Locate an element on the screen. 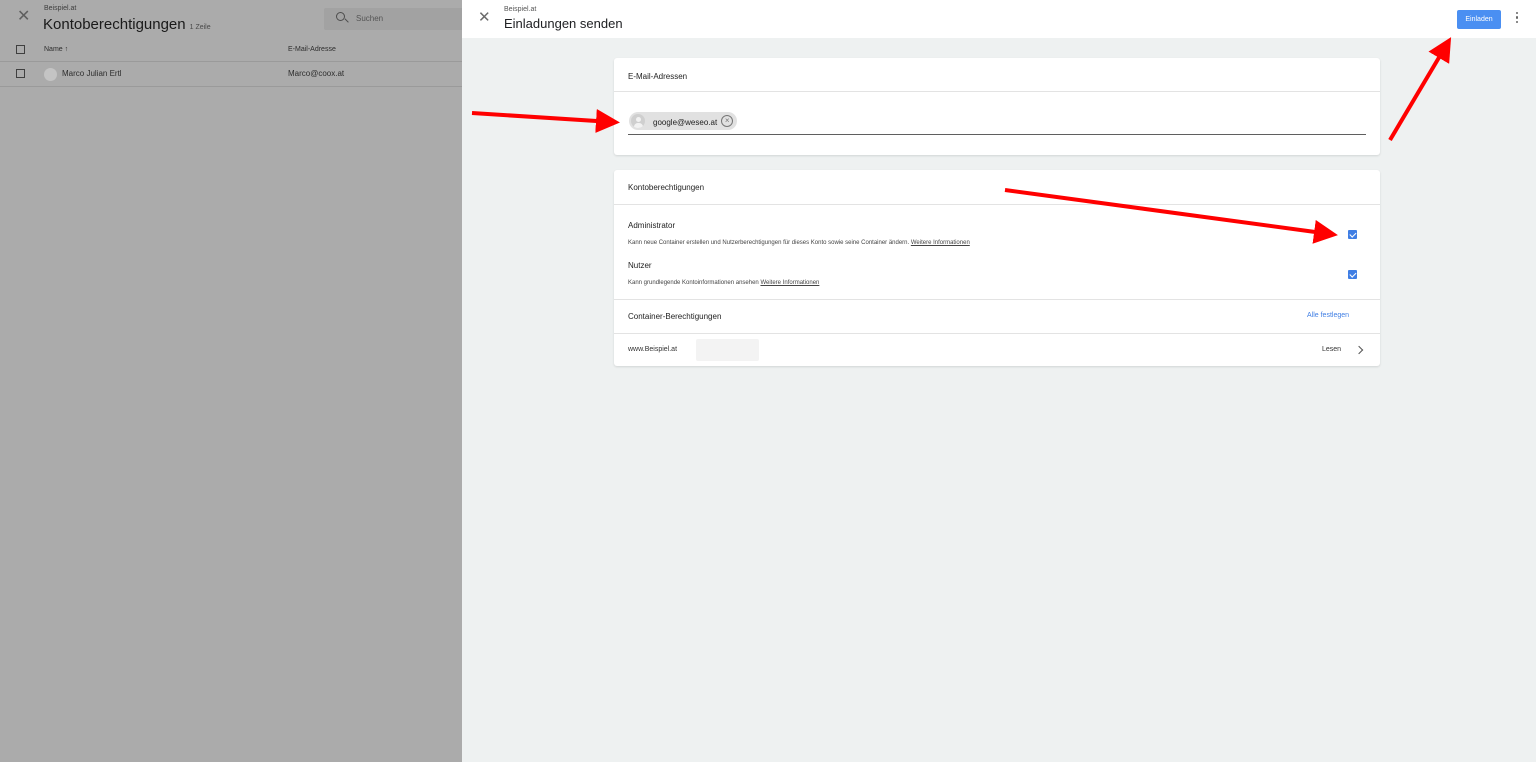 This screenshot has width=1536, height=762. chevron-right-icon is located at coordinates (1359, 350).